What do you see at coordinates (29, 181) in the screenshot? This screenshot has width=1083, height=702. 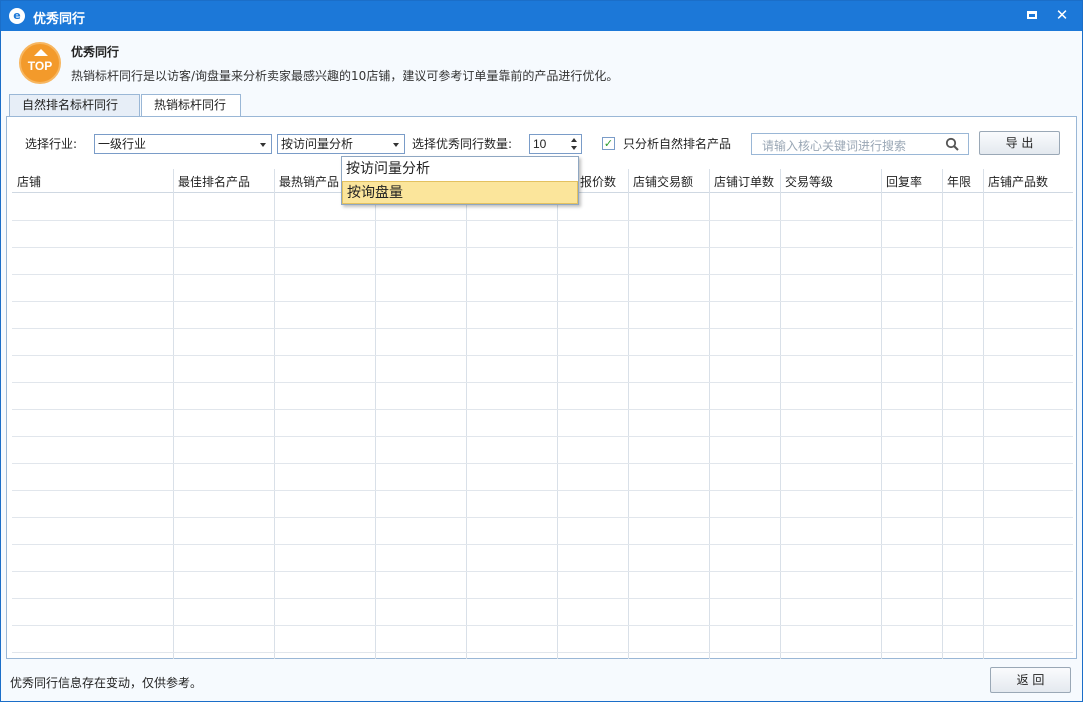 I see `column-header-shop: 店铺` at bounding box center [29, 181].